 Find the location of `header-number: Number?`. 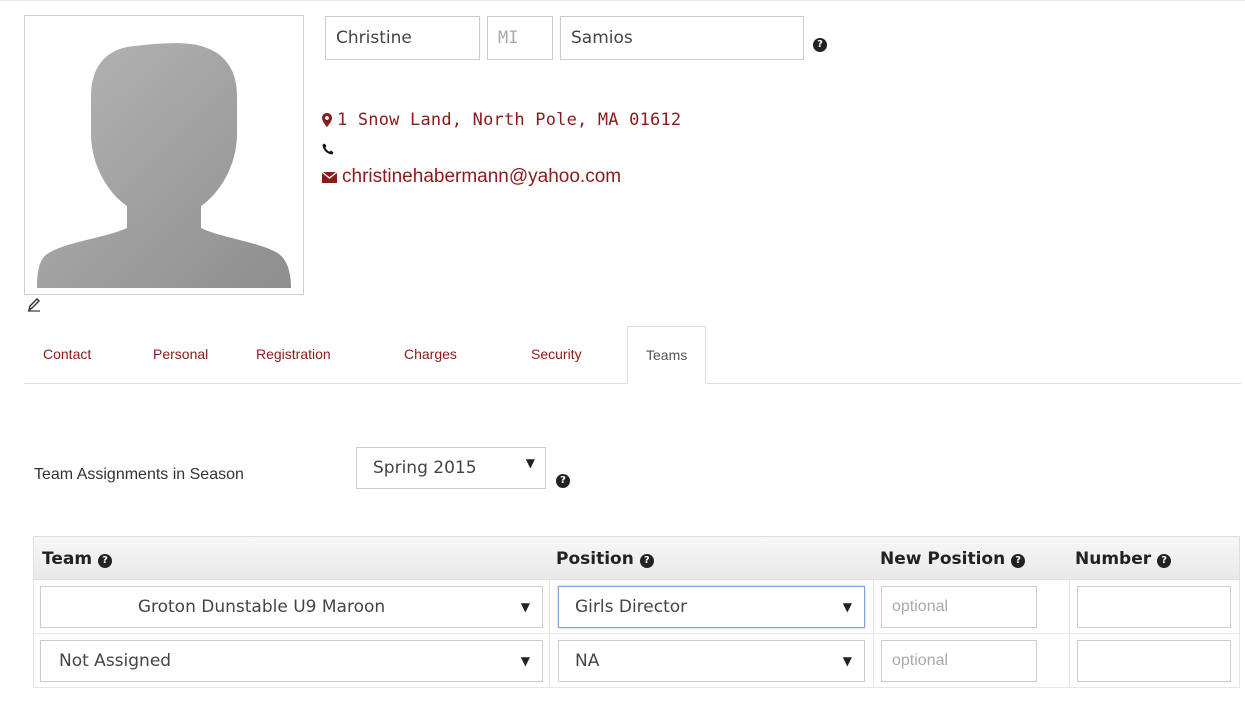

header-number: Number? is located at coordinates (1123, 559).